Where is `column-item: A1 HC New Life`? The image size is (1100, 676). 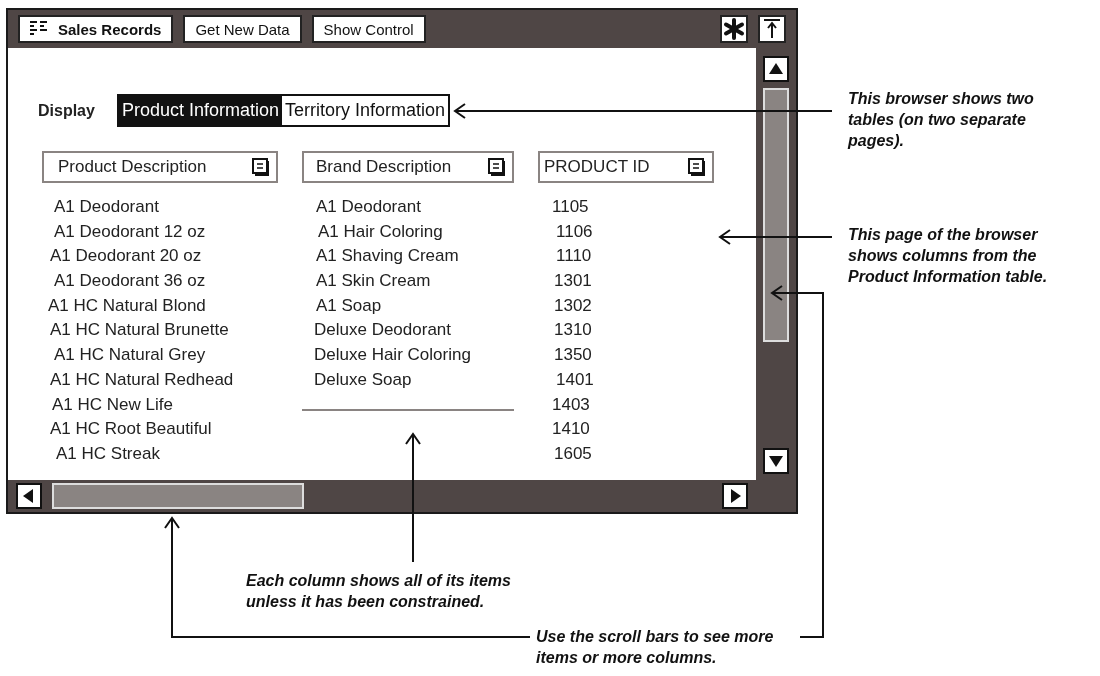 column-item: A1 HC New Life is located at coordinates (160, 405).